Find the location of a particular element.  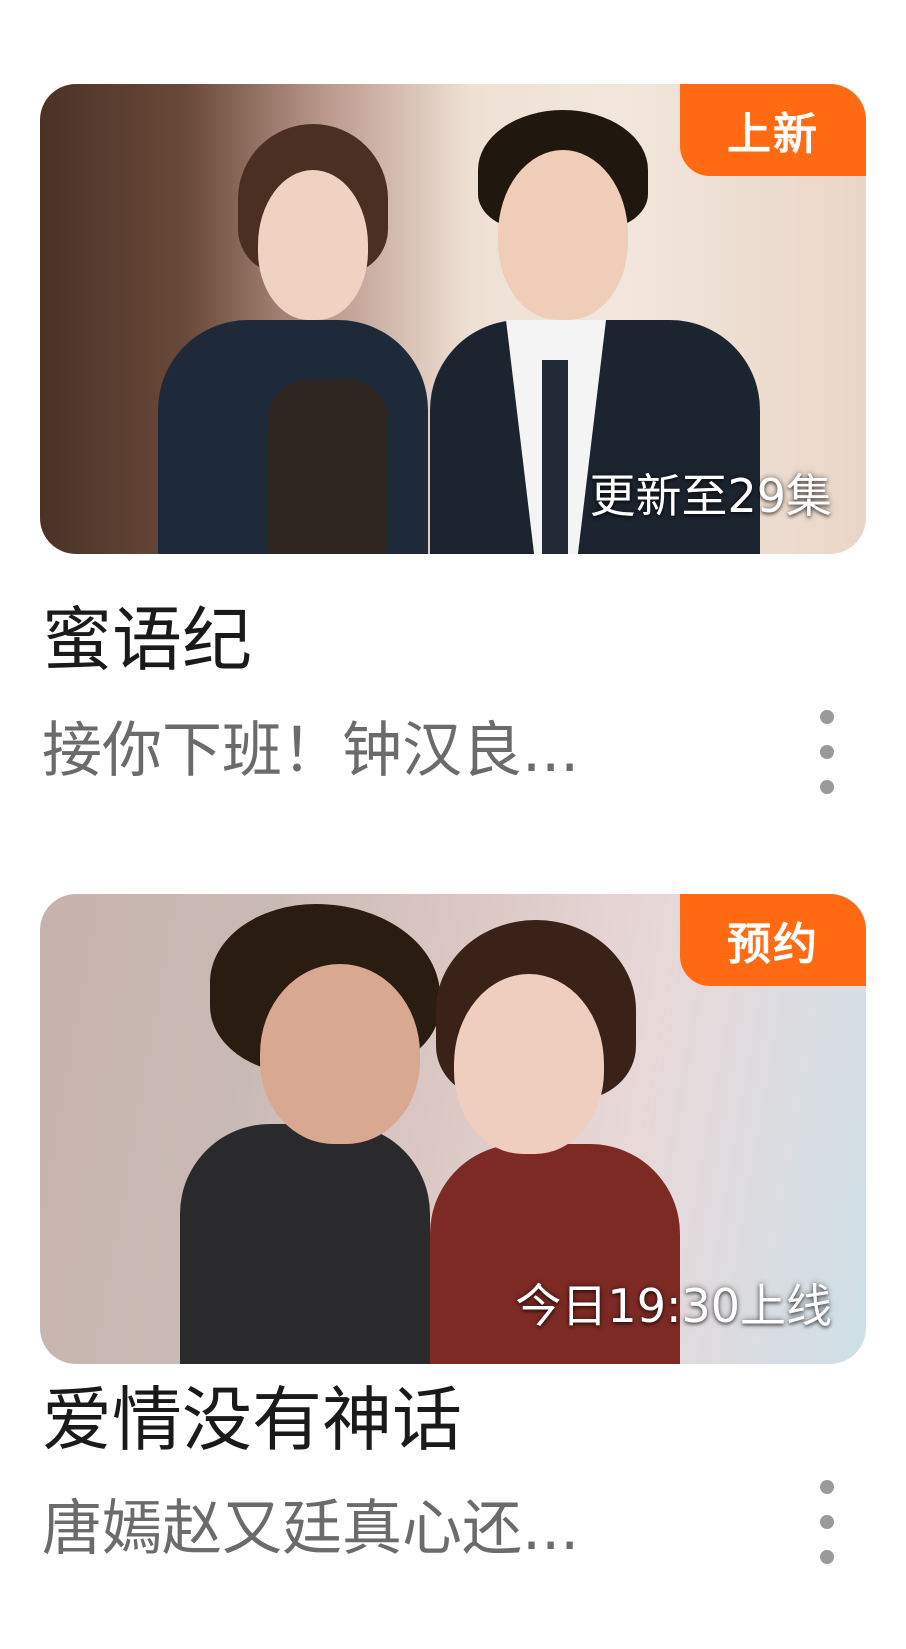

episode-status-text: 更新至29集 is located at coordinates (710, 496).